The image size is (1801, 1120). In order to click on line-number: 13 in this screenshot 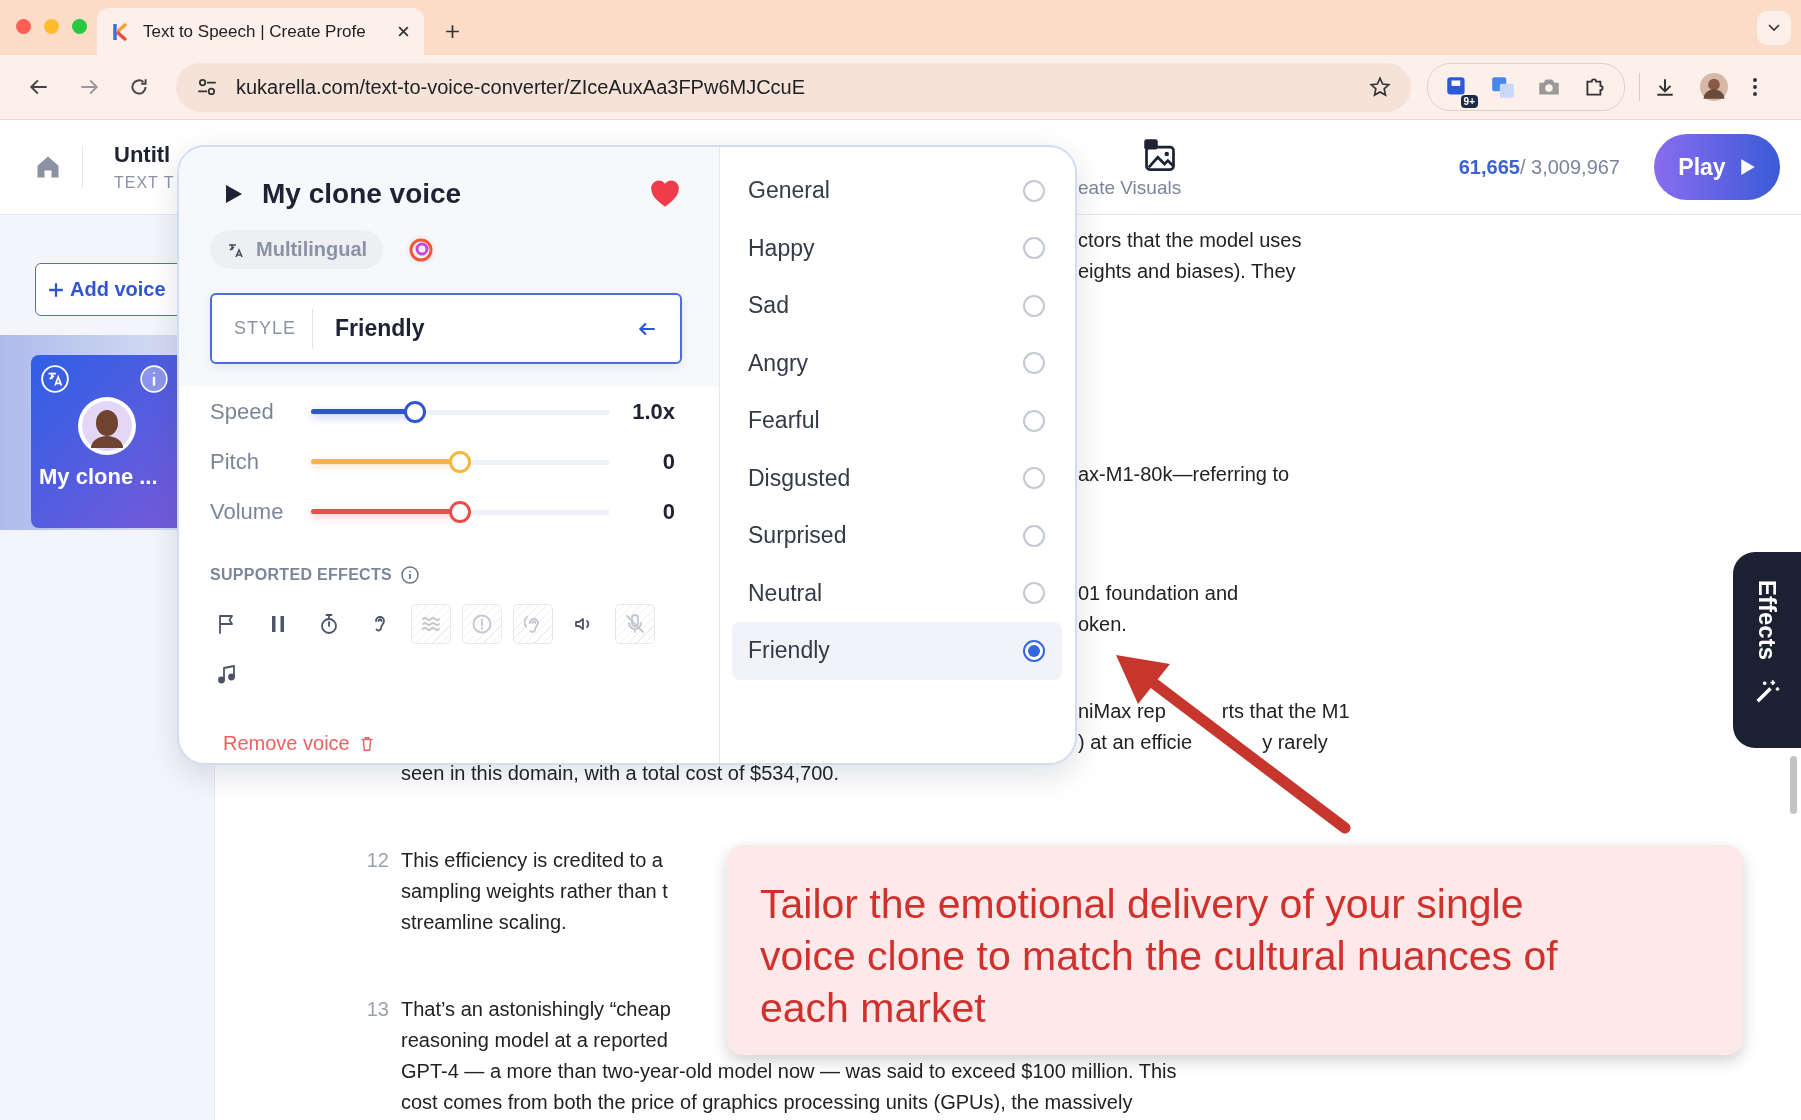, I will do `click(377, 1009)`.